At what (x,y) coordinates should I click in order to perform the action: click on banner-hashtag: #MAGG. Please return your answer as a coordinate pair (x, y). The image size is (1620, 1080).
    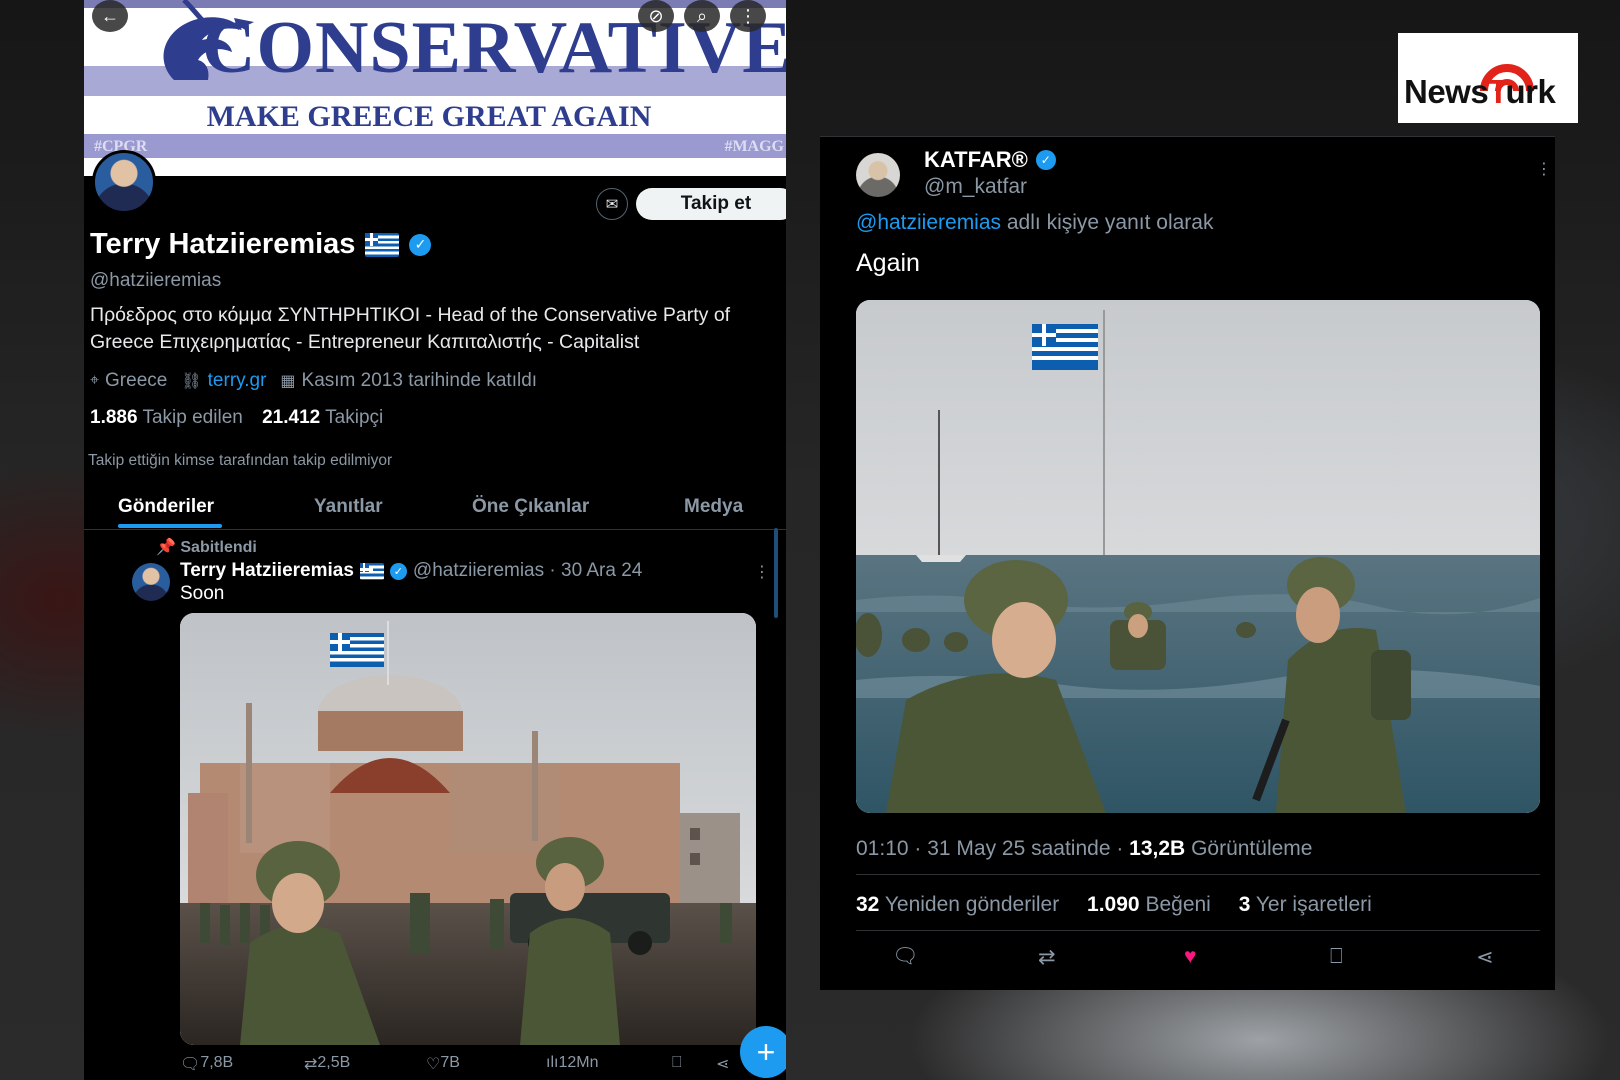
    Looking at the image, I should click on (754, 146).